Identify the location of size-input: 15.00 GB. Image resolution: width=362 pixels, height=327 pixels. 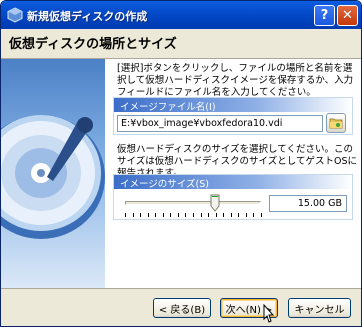
(308, 203).